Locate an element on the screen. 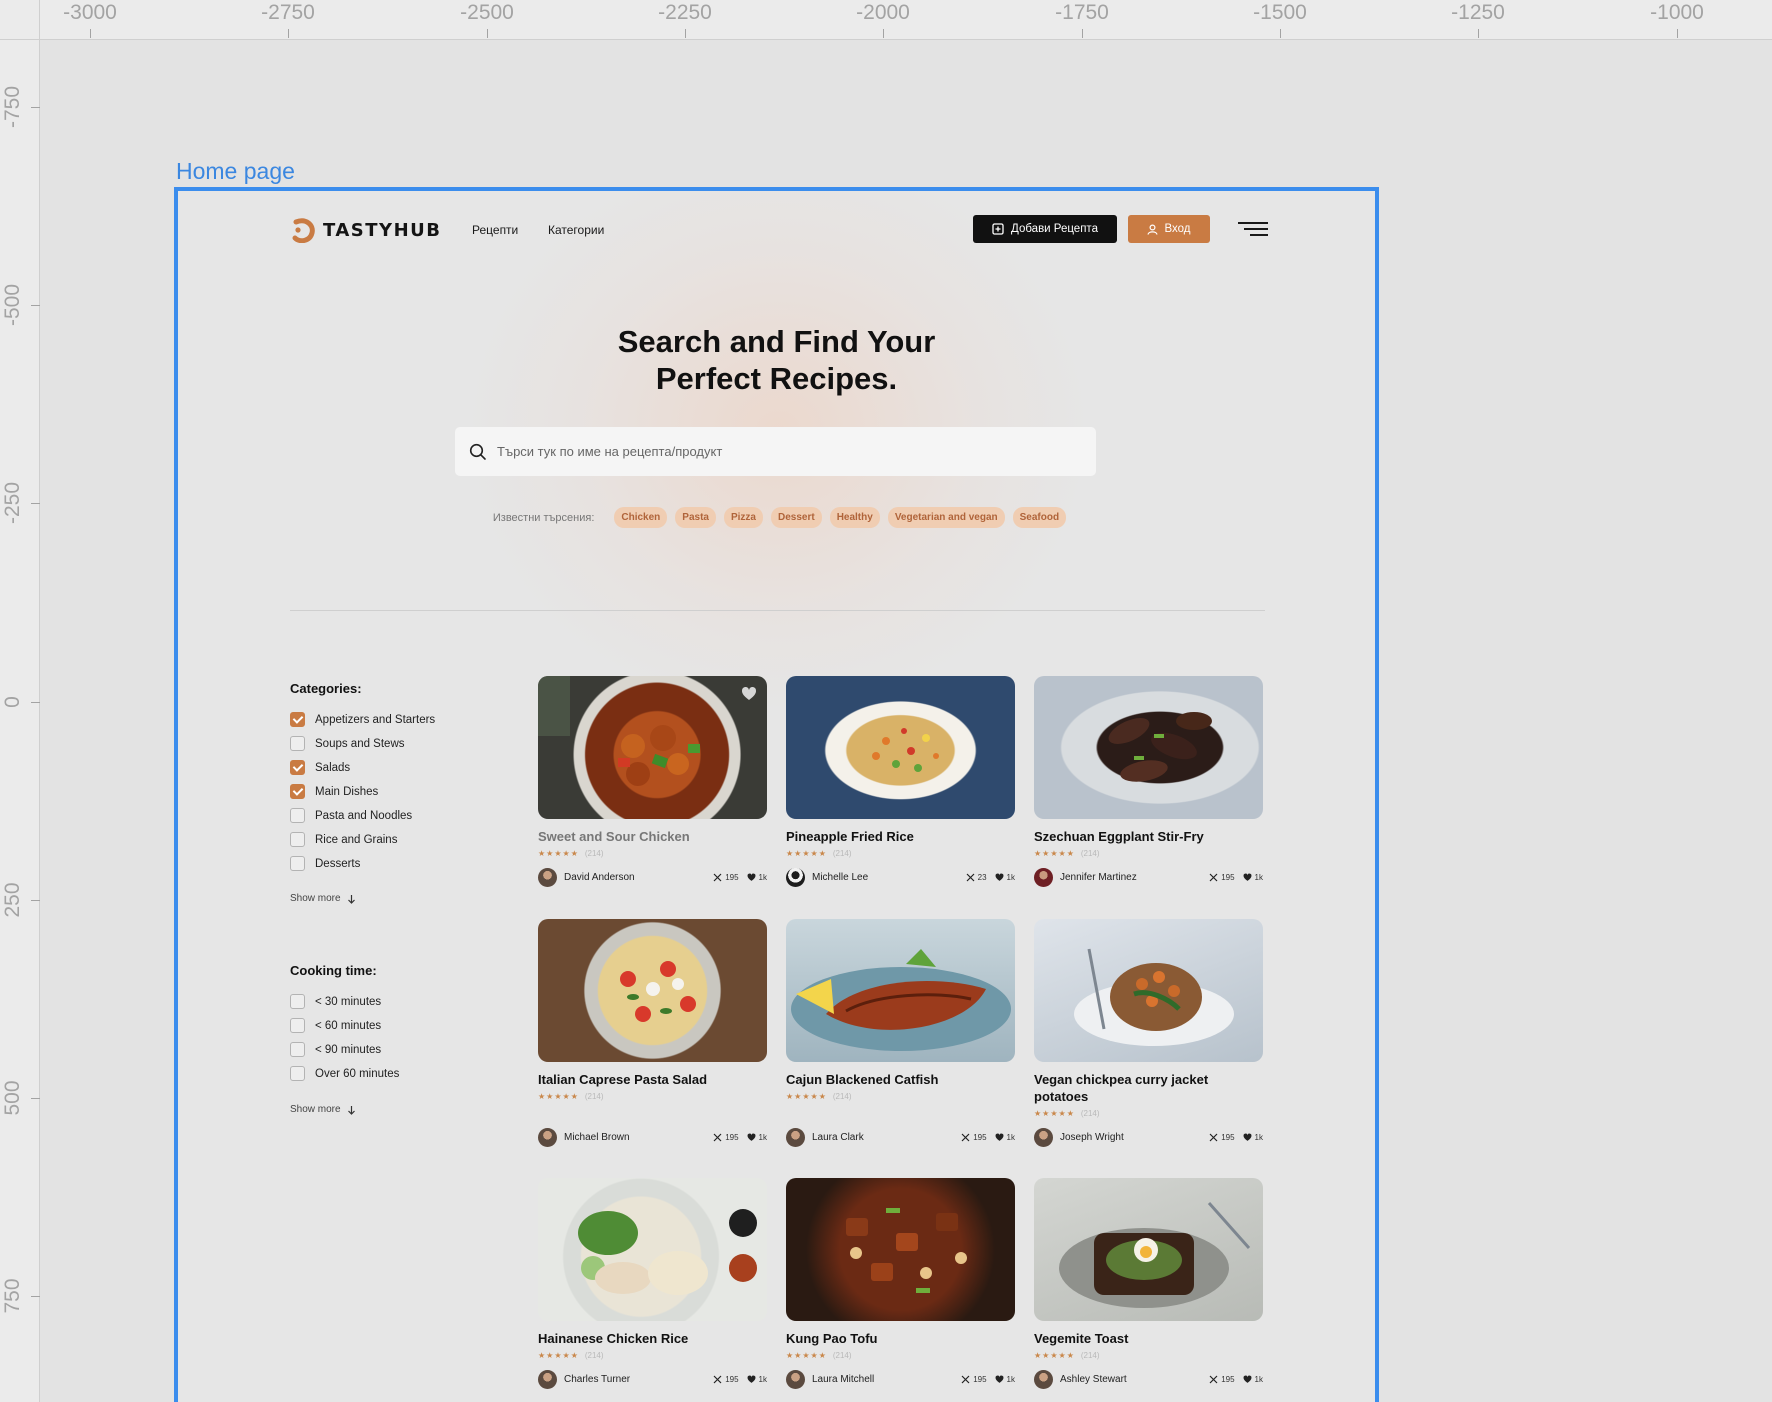  food-illustration is located at coordinates (906, 1250).